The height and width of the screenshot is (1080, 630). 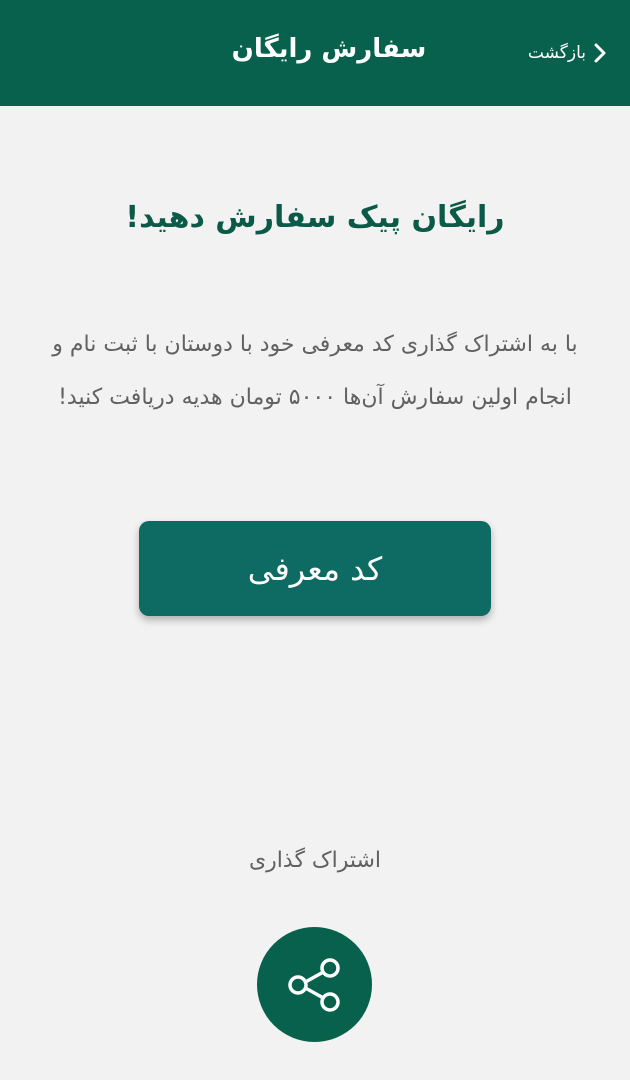 I want to click on back-button: بازگشت, so click(x=568, y=53).